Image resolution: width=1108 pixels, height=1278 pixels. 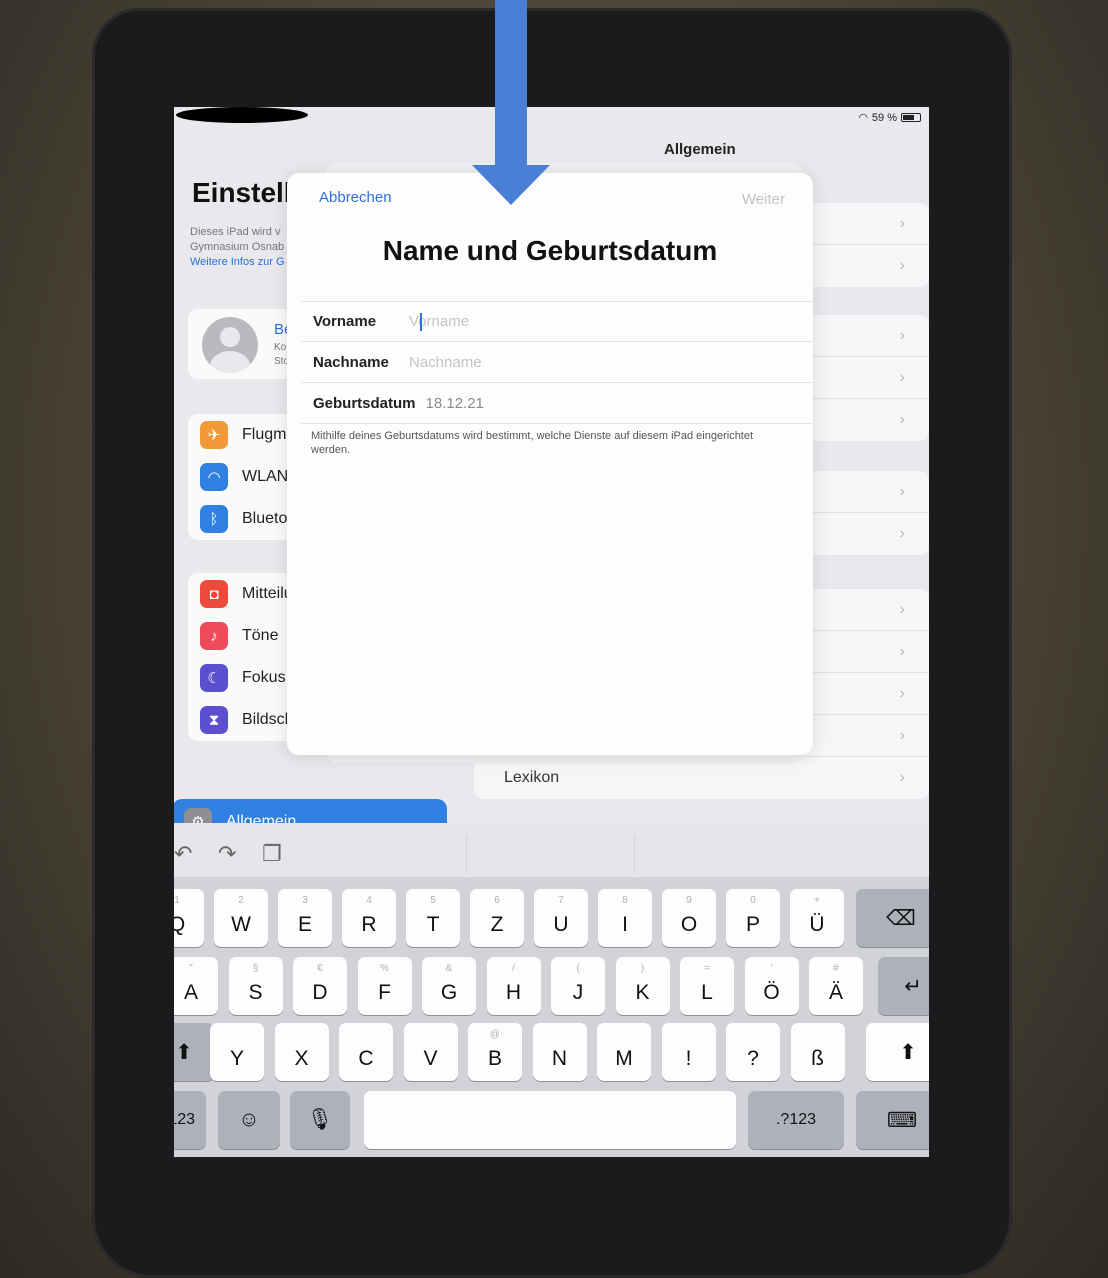 What do you see at coordinates (625, 918) in the screenshot?
I see `key-i: 8I` at bounding box center [625, 918].